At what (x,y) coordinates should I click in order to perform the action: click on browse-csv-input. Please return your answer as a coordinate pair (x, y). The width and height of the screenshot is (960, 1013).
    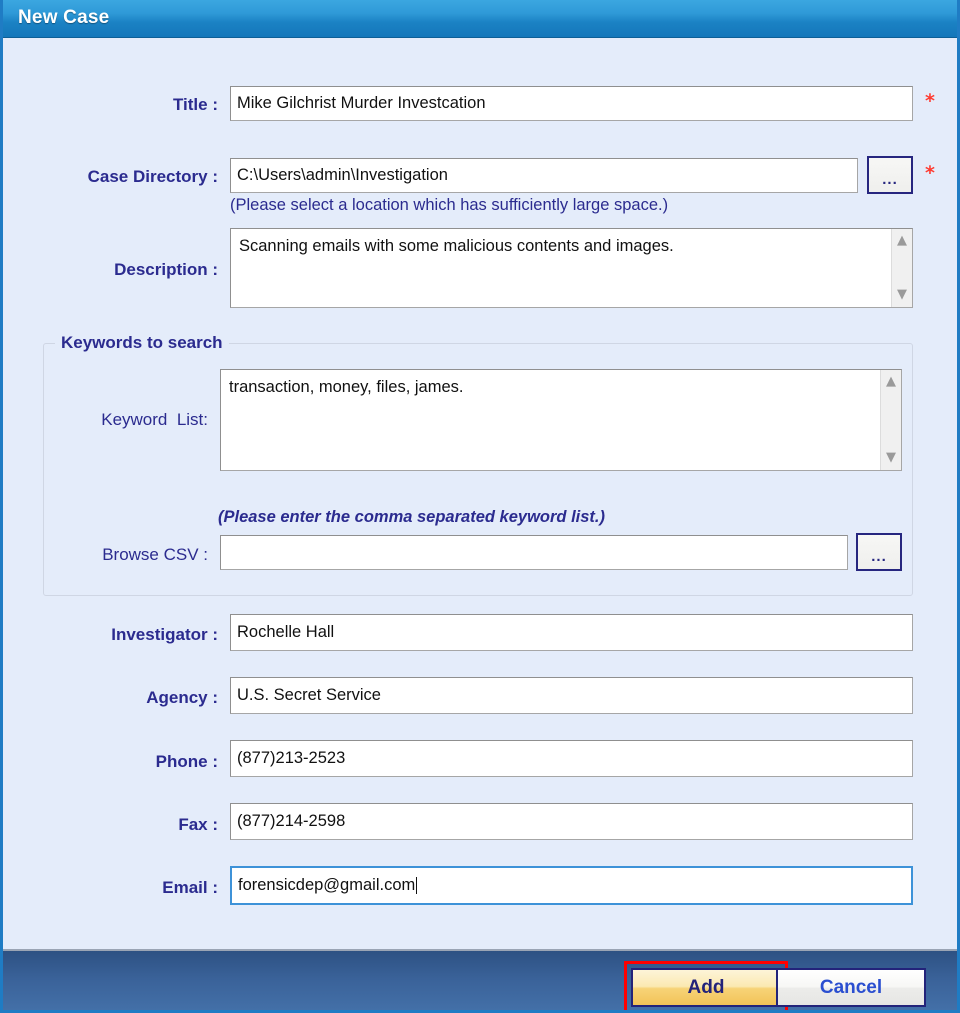
    Looking at the image, I should click on (534, 552).